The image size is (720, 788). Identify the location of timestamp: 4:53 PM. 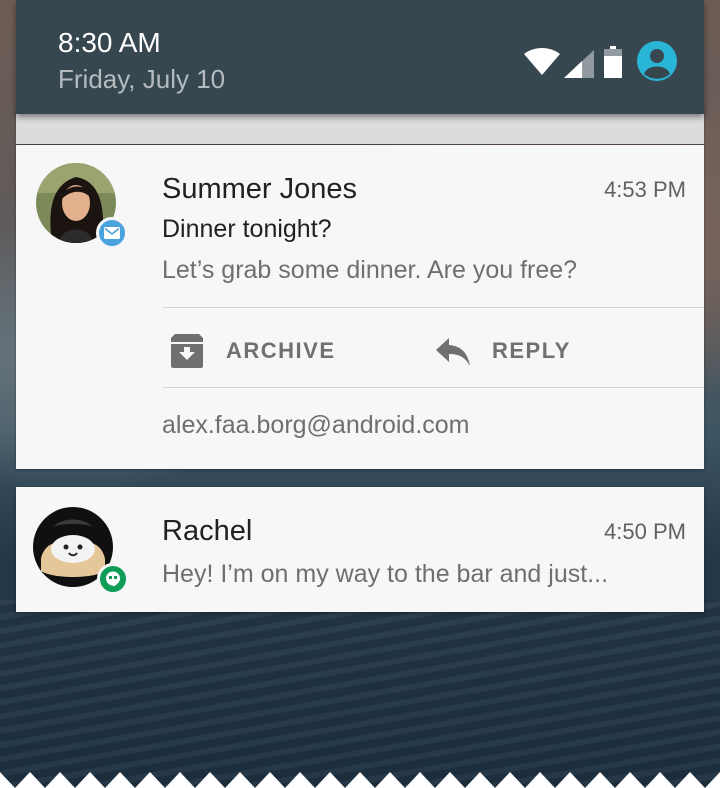
(645, 189).